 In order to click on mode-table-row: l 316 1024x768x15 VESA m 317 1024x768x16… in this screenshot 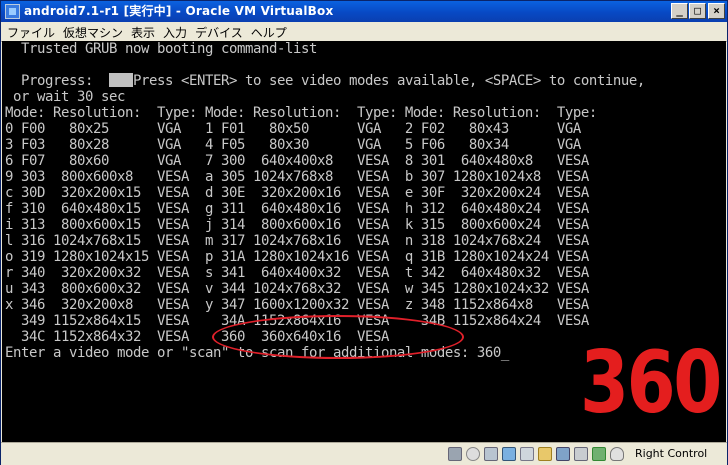, I will do `click(297, 241)`.